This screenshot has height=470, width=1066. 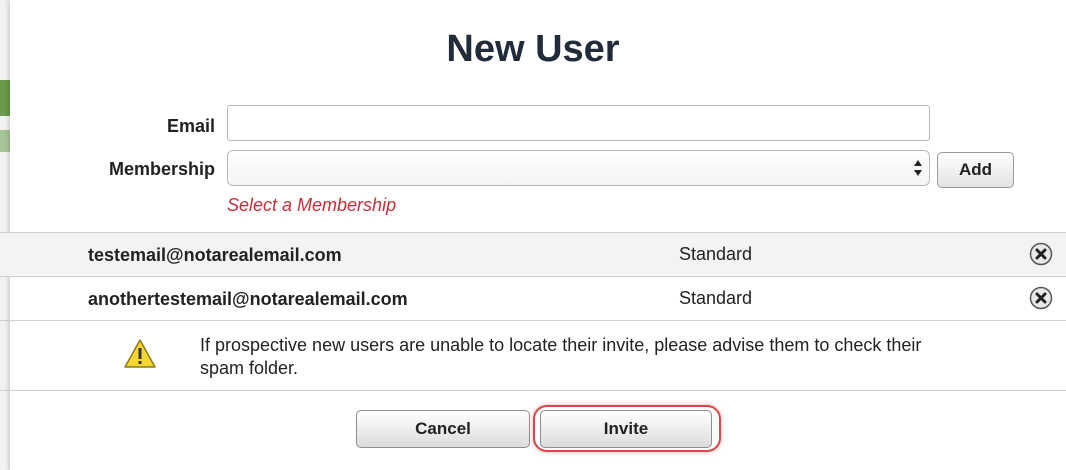 I want to click on select-arrows-icon, so click(x=918, y=168).